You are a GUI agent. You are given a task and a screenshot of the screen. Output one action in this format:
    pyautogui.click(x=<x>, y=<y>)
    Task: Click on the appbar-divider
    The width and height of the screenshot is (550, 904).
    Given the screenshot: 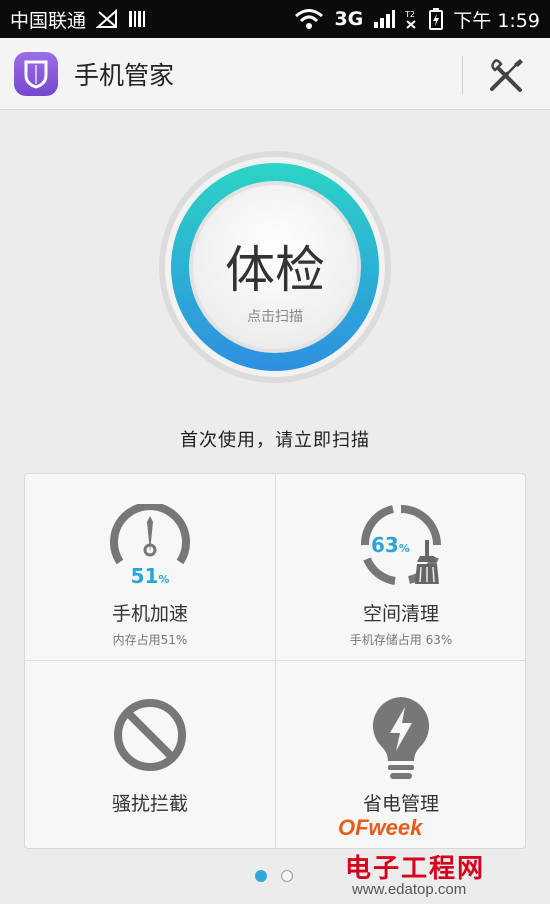 What is the action you would take?
    pyautogui.click(x=462, y=75)
    